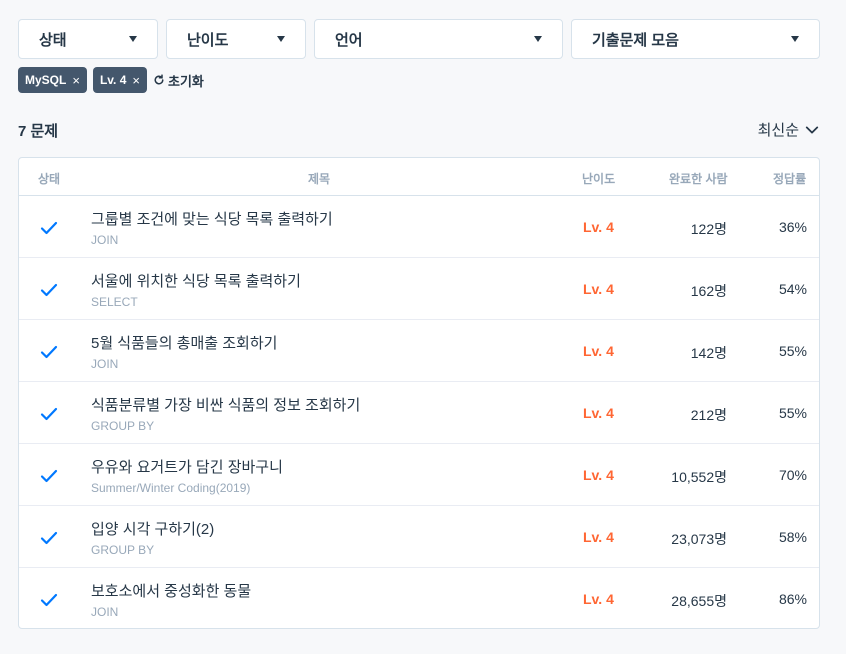  I want to click on reset-label: 초기화, so click(186, 81).